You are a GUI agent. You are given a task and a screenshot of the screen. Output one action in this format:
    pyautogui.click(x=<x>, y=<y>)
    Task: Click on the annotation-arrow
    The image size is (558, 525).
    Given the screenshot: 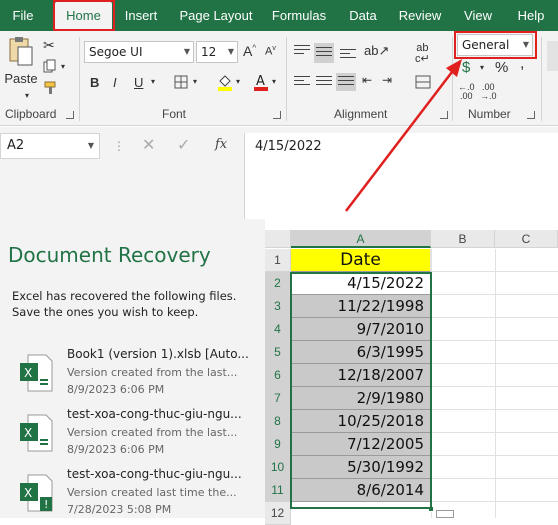 What is the action you would take?
    pyautogui.click(x=403, y=135)
    